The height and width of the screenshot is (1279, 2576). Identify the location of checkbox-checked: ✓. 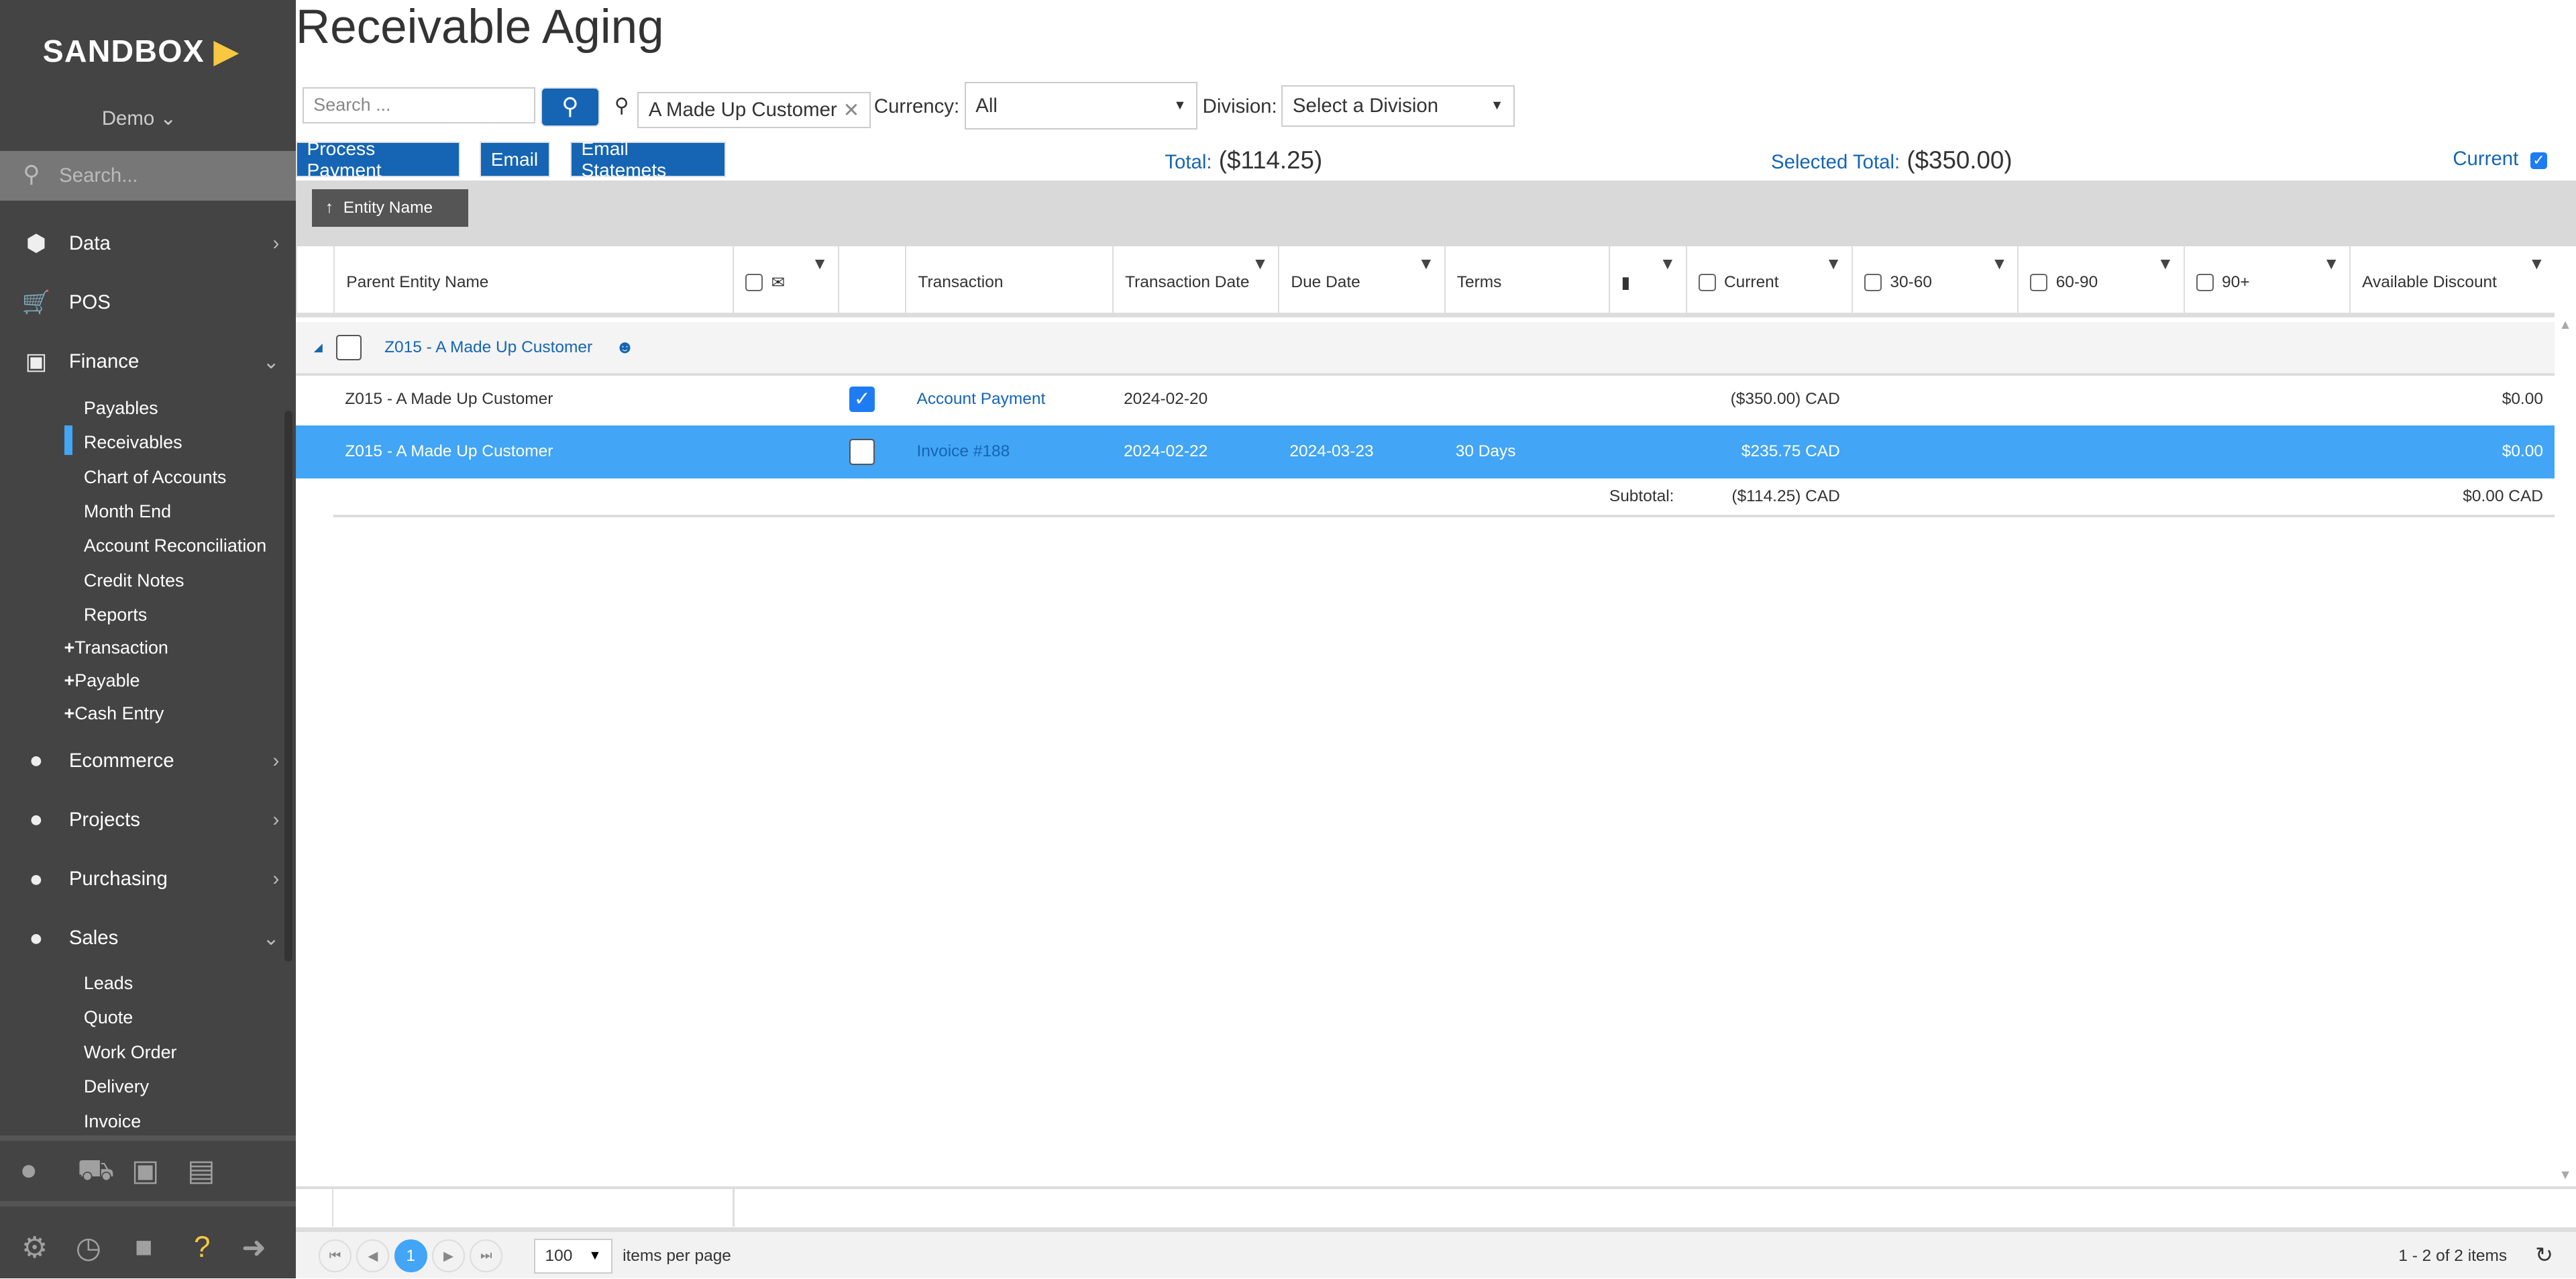
(2538, 160).